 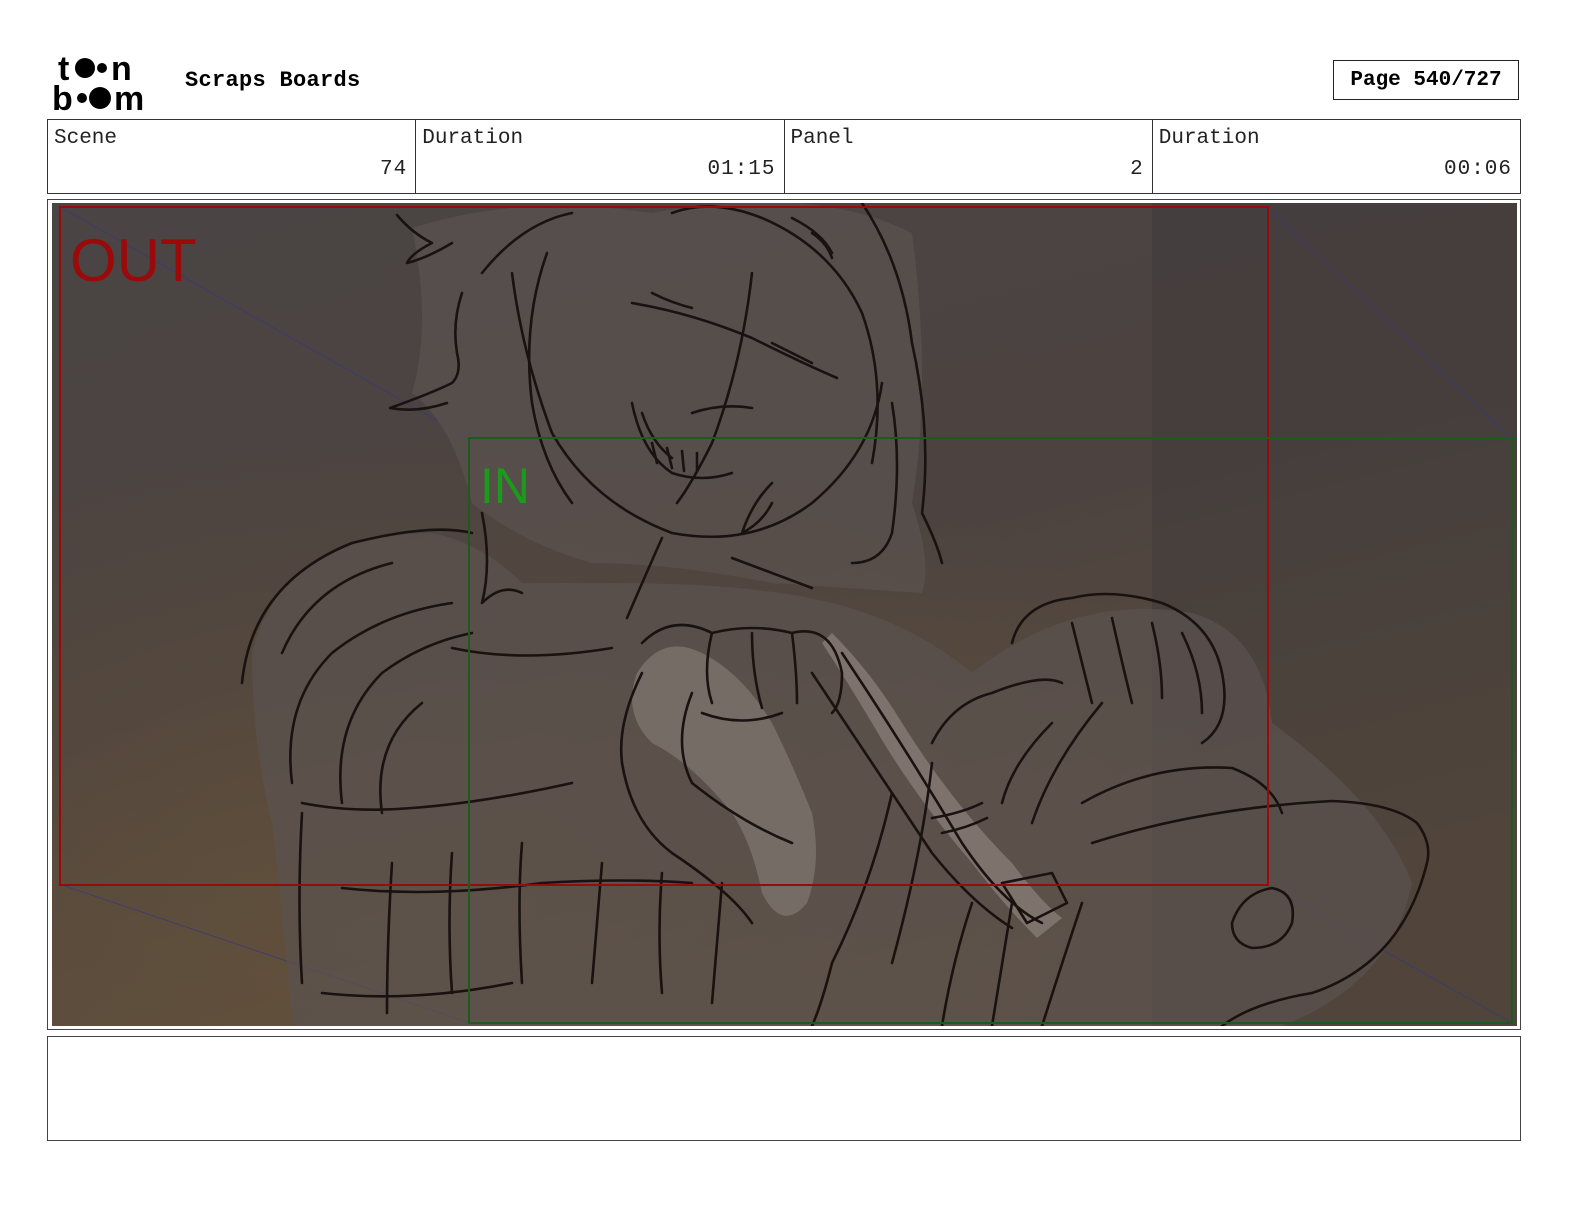 What do you see at coordinates (62, 96) in the screenshot?
I see `svg-text: b` at bounding box center [62, 96].